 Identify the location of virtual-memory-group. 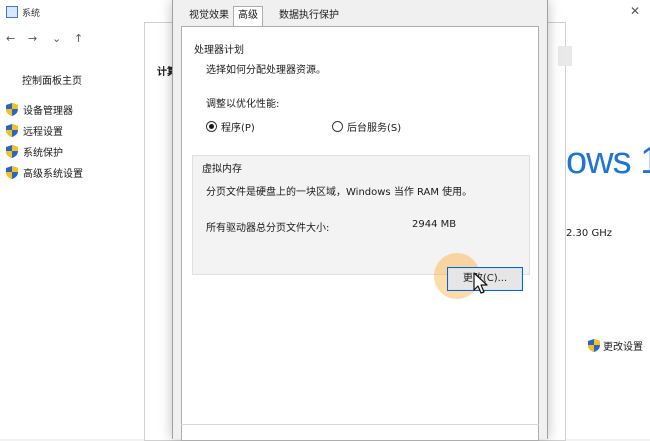
(361, 215).